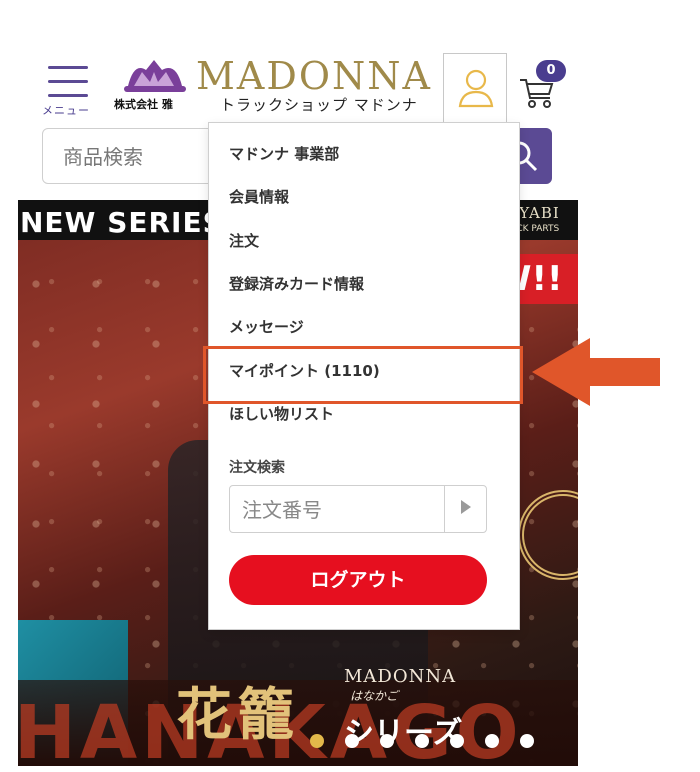 The width and height of the screenshot is (700, 772). I want to click on logo-emblem-icon, so click(155, 76).